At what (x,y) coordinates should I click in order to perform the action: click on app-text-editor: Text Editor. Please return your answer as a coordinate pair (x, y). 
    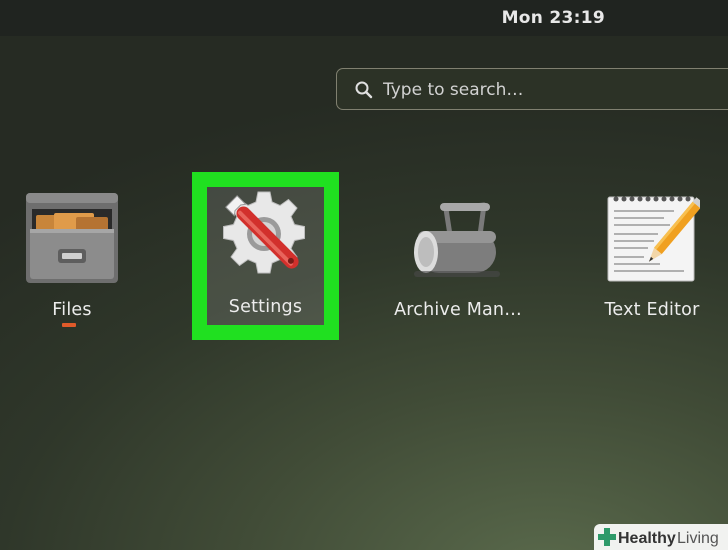
    Looking at the image, I should click on (652, 255).